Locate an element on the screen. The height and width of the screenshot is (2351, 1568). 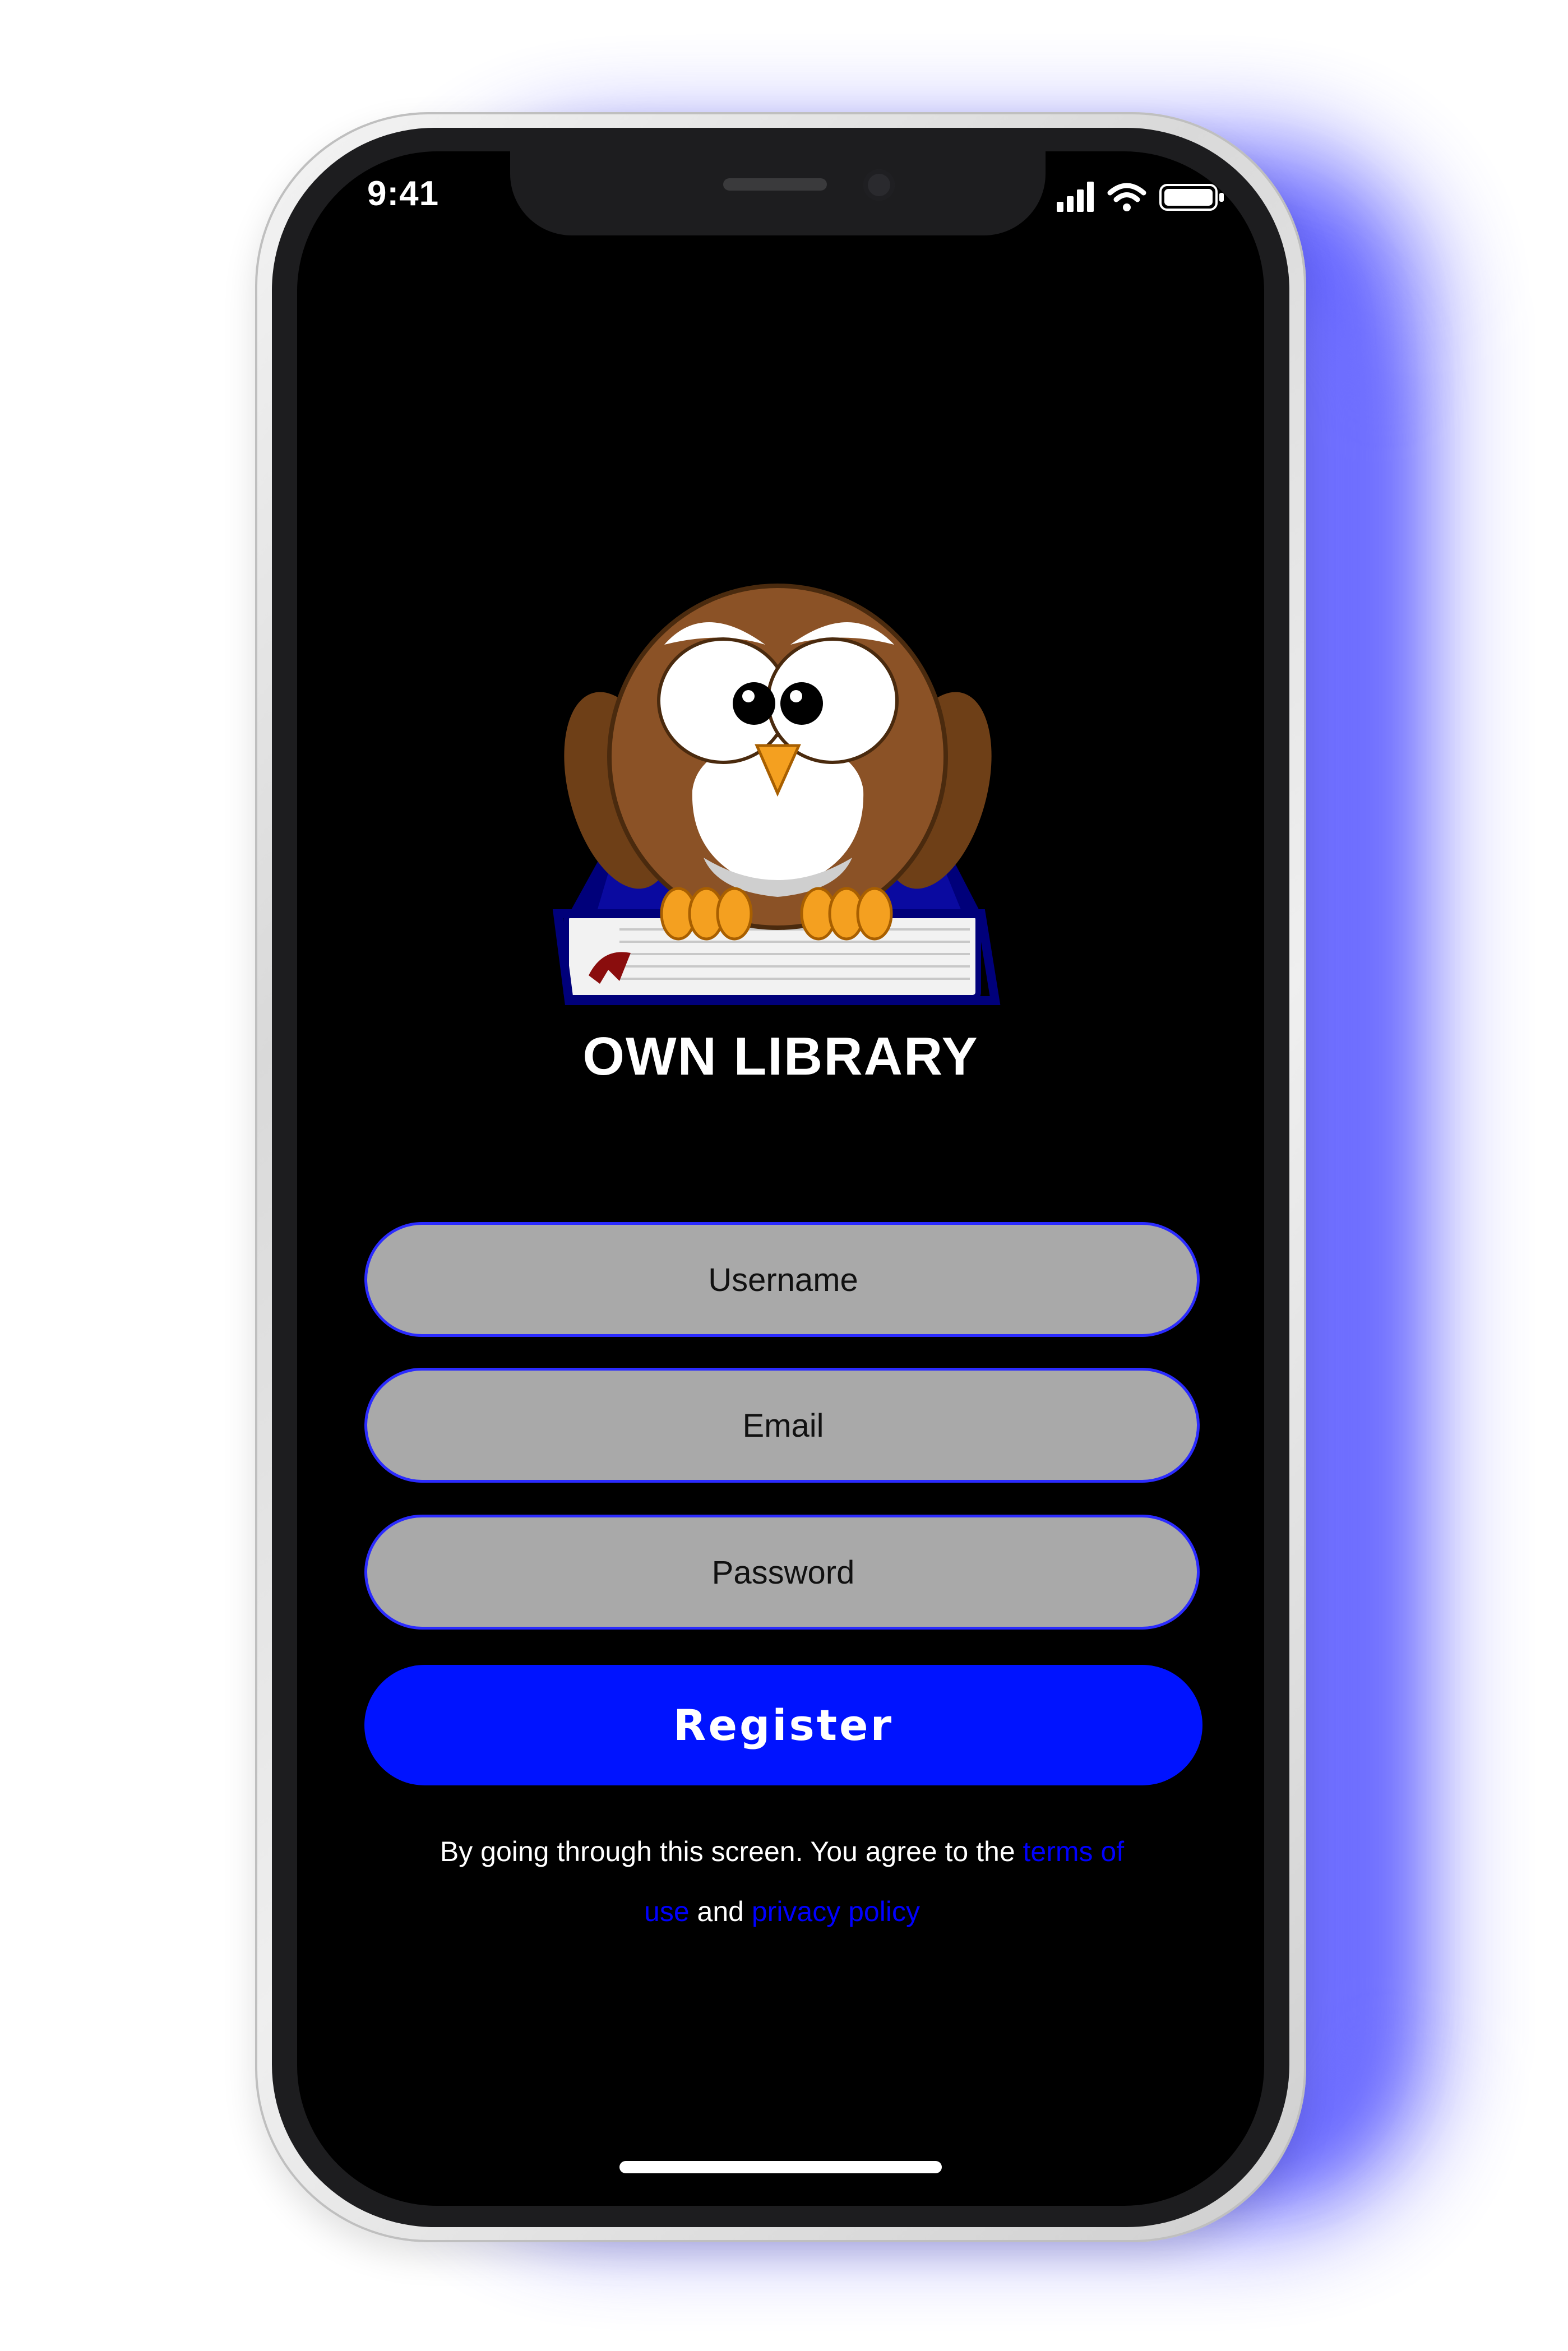
owl-on-book-icon is located at coordinates (777, 794).